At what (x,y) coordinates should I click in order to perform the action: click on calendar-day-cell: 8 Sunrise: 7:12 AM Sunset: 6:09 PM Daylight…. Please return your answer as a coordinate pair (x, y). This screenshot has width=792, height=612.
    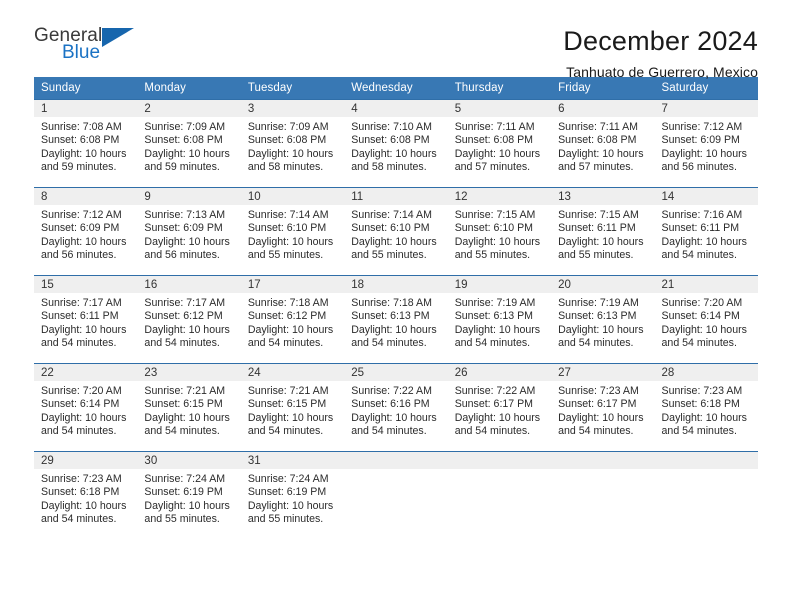
    Looking at the image, I should click on (86, 231).